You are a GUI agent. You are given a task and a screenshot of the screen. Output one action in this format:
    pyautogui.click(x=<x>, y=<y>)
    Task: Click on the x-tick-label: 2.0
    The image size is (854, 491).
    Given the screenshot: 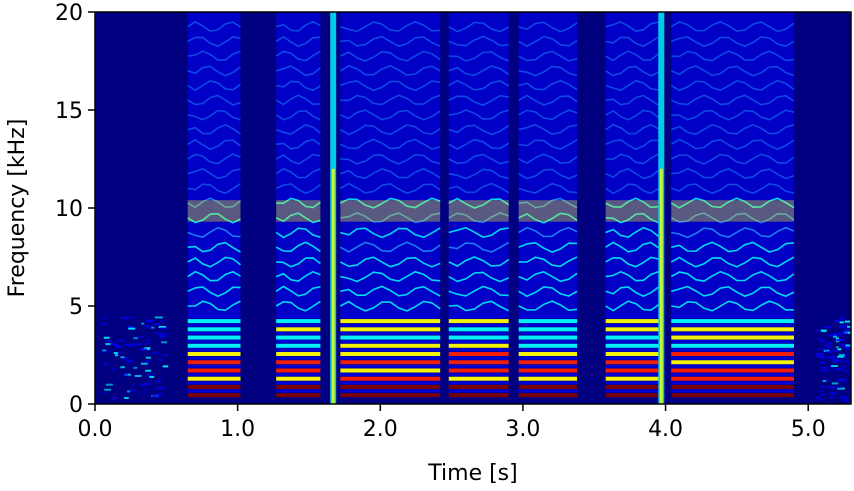 What is the action you would take?
    pyautogui.click(x=380, y=429)
    